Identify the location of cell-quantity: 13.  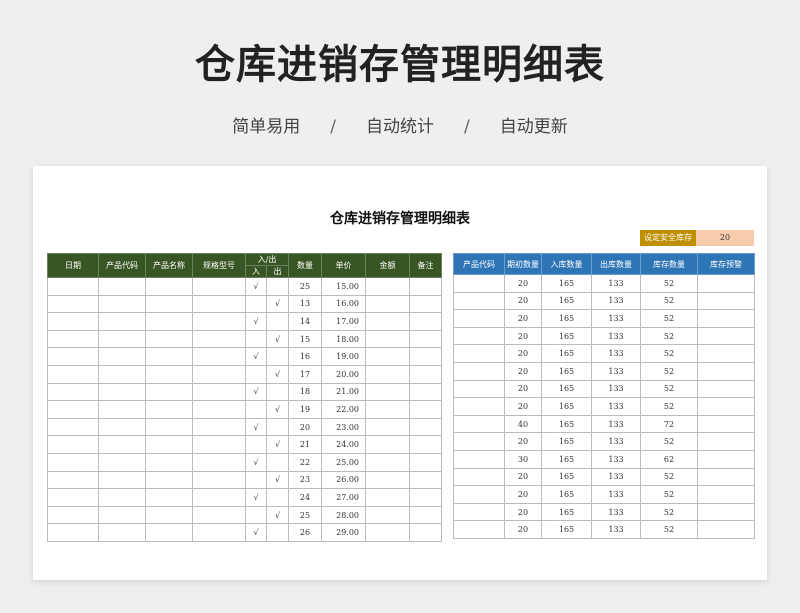
(305, 304).